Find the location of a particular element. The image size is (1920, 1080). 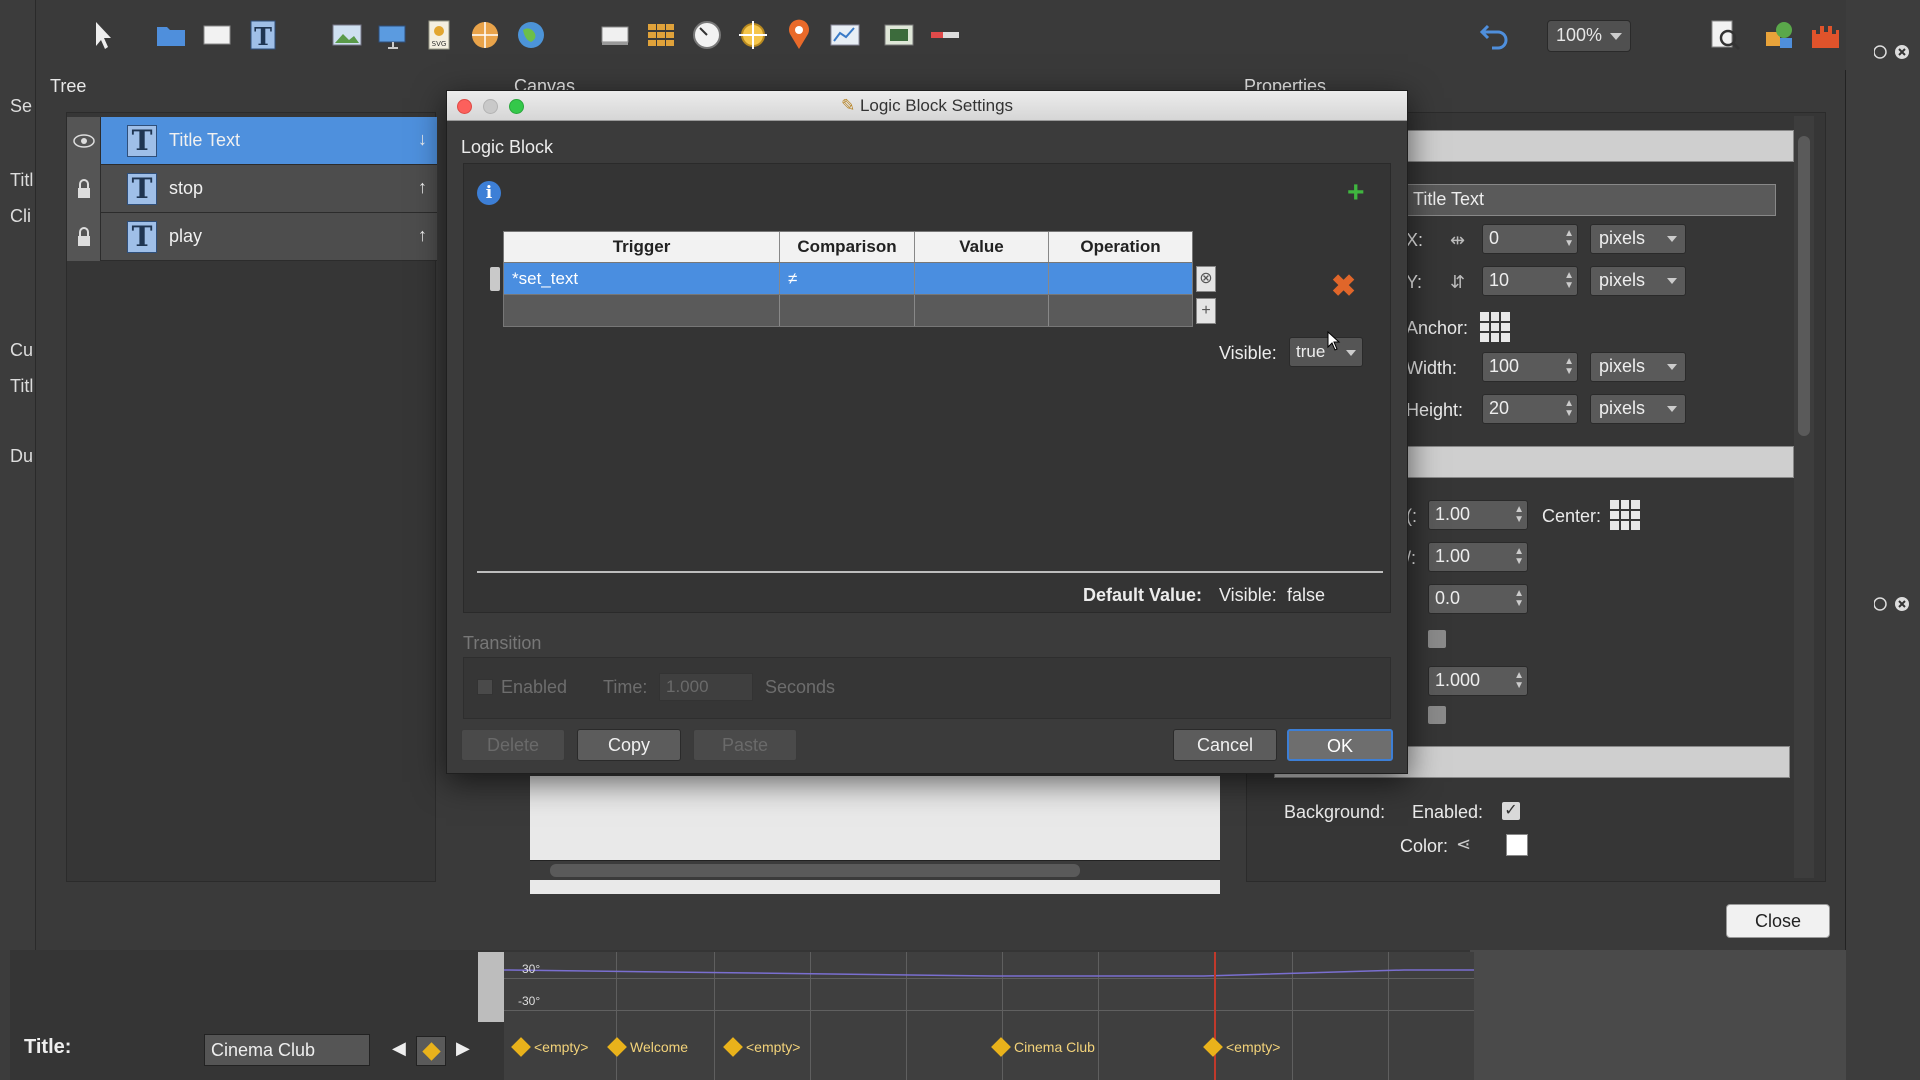

add-row-icon: + is located at coordinates (1206, 311).